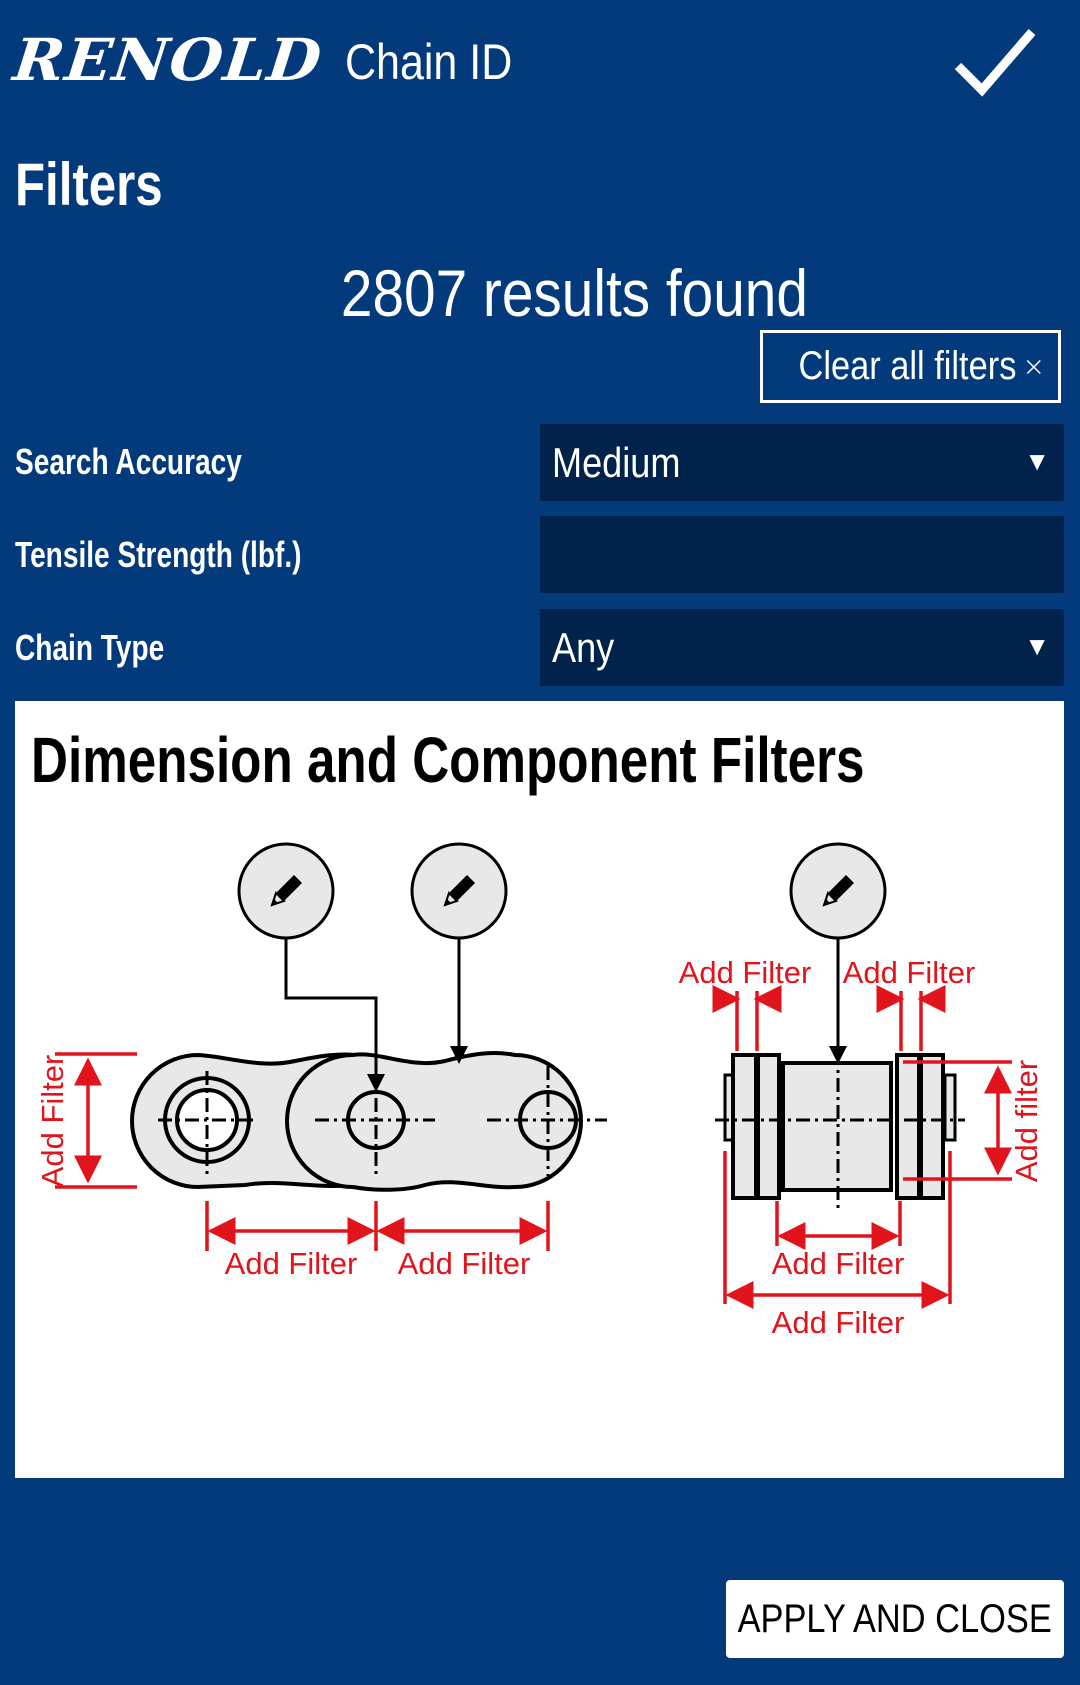 This screenshot has height=1685, width=1080. Describe the element at coordinates (574, 293) in the screenshot. I see `results-count: 2807 results found` at that location.